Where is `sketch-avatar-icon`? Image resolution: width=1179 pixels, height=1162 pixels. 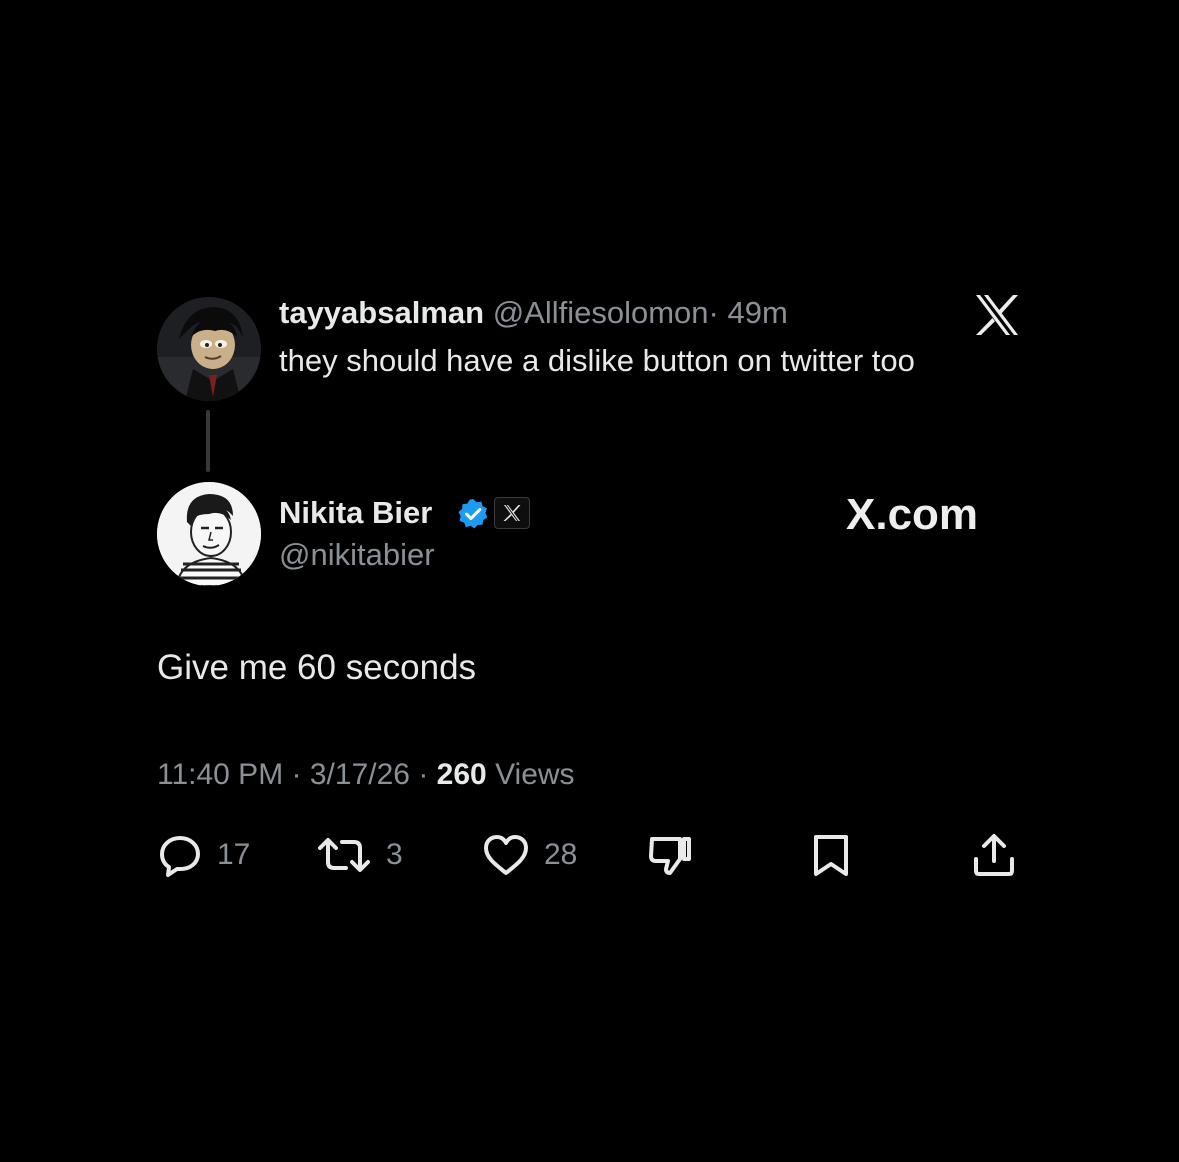
sketch-avatar-icon is located at coordinates (209, 534).